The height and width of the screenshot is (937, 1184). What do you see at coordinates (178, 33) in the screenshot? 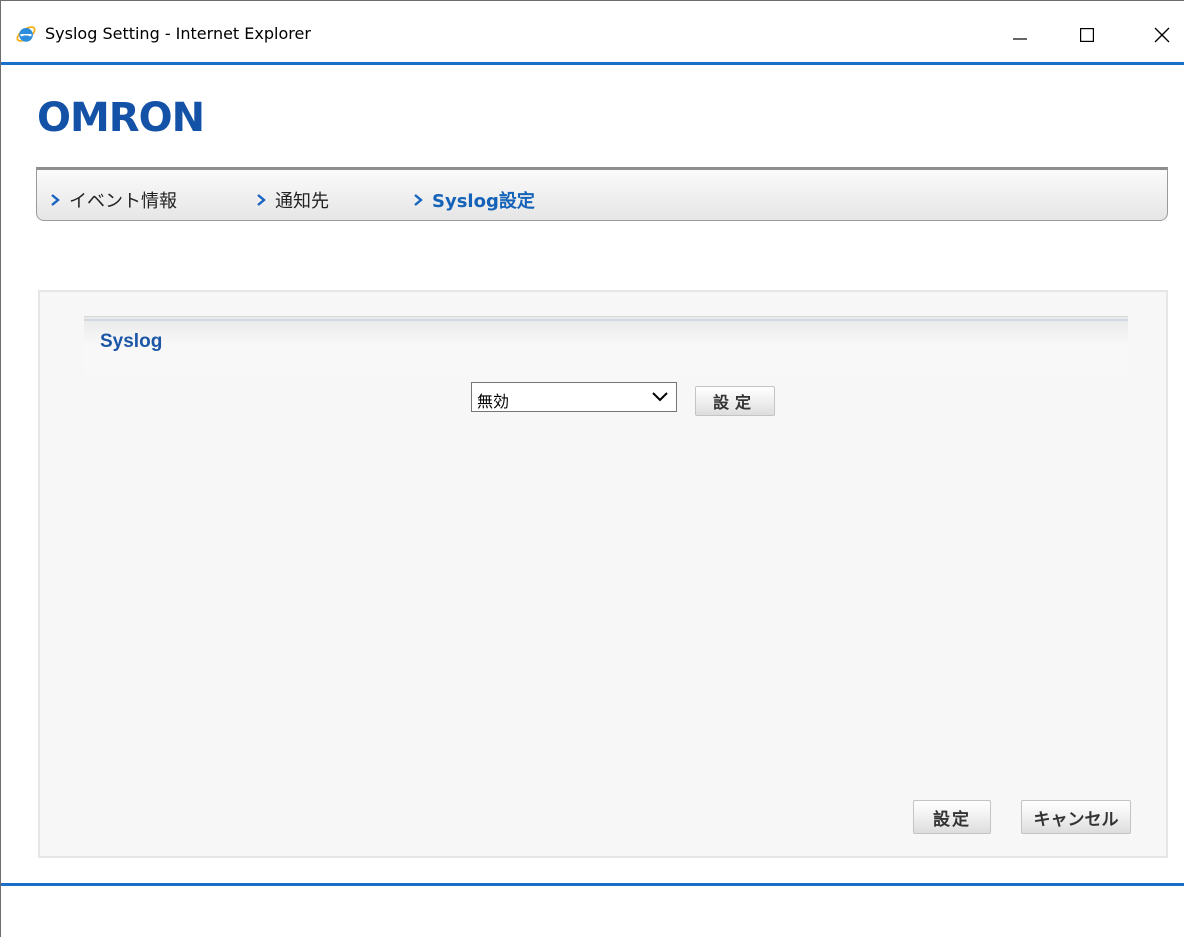
I see `window-title: Syslog Setting - Internet Explorer` at bounding box center [178, 33].